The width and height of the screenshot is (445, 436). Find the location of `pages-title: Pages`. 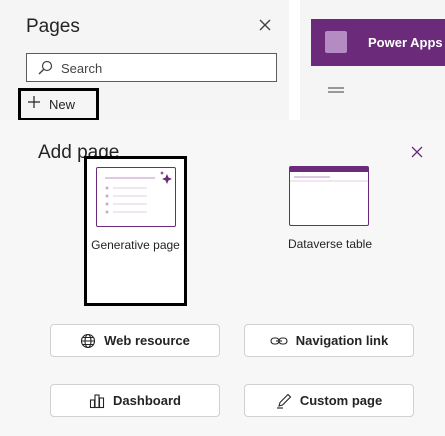

pages-title: Pages is located at coordinates (53, 26).